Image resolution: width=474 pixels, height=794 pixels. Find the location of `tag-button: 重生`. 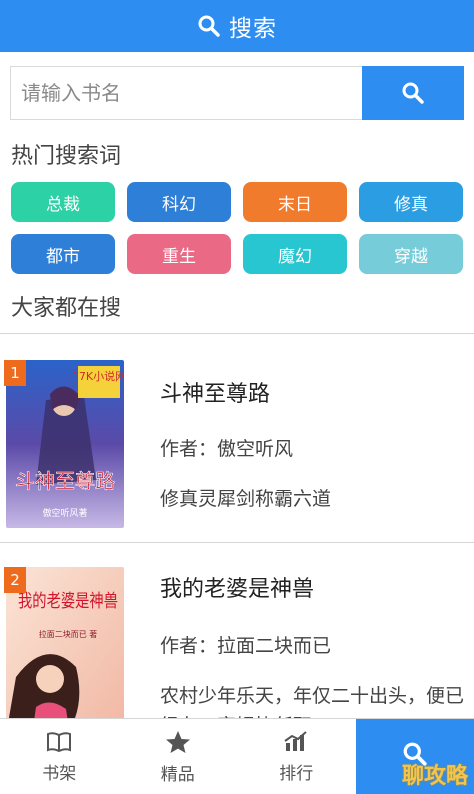

tag-button: 重生 is located at coordinates (179, 254).